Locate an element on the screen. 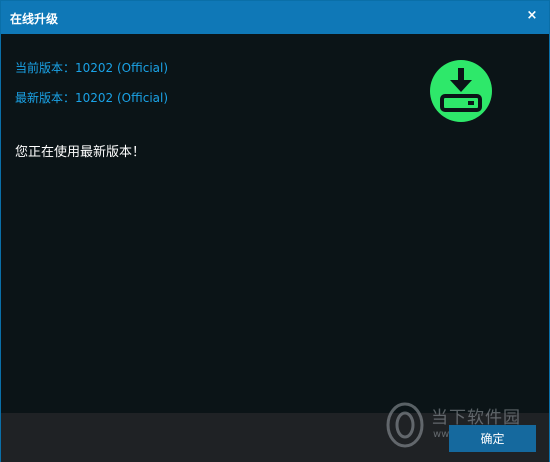 The width and height of the screenshot is (550, 462). ok-button: 确定 is located at coordinates (492, 438).